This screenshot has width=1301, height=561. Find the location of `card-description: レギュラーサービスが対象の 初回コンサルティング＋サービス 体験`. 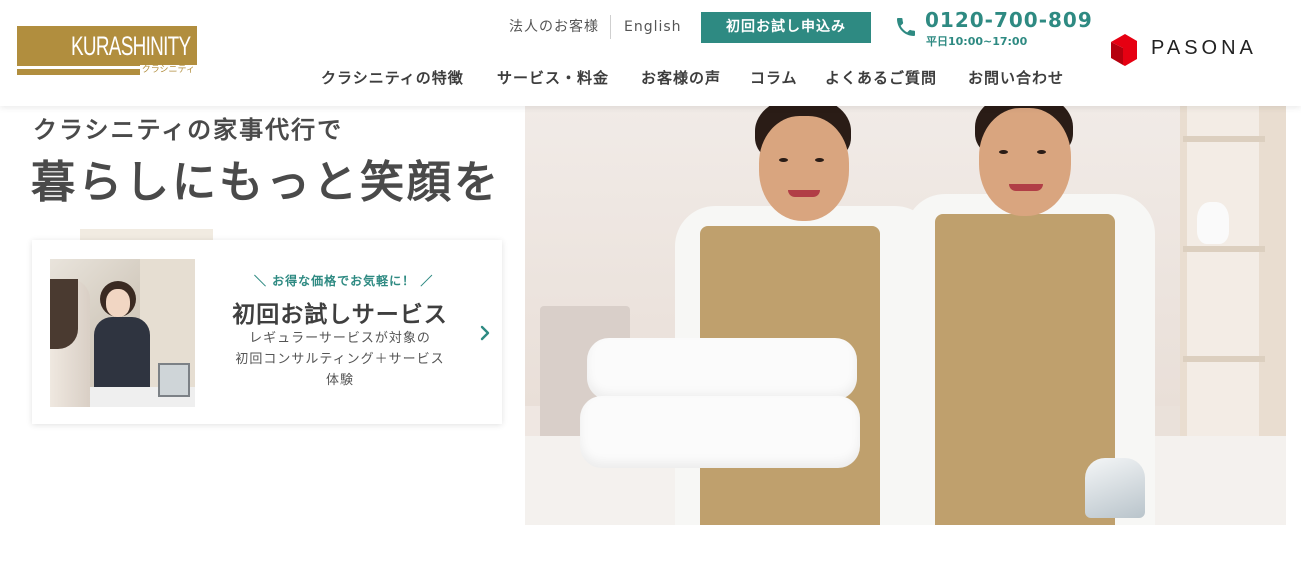

card-description: レギュラーサービスが対象の 初回コンサルティング＋サービス 体験 is located at coordinates (340, 359).